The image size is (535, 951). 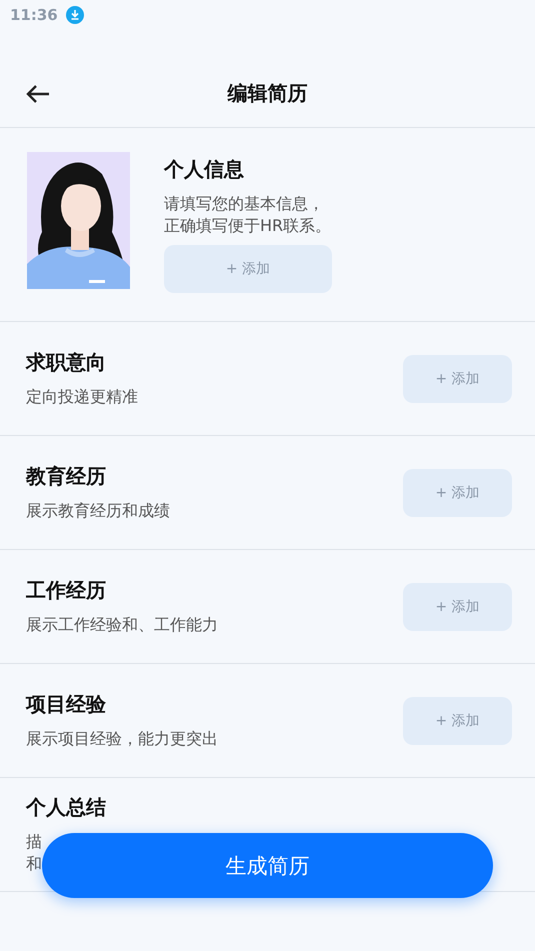 What do you see at coordinates (34, 842) in the screenshot?
I see `section-description: 描` at bounding box center [34, 842].